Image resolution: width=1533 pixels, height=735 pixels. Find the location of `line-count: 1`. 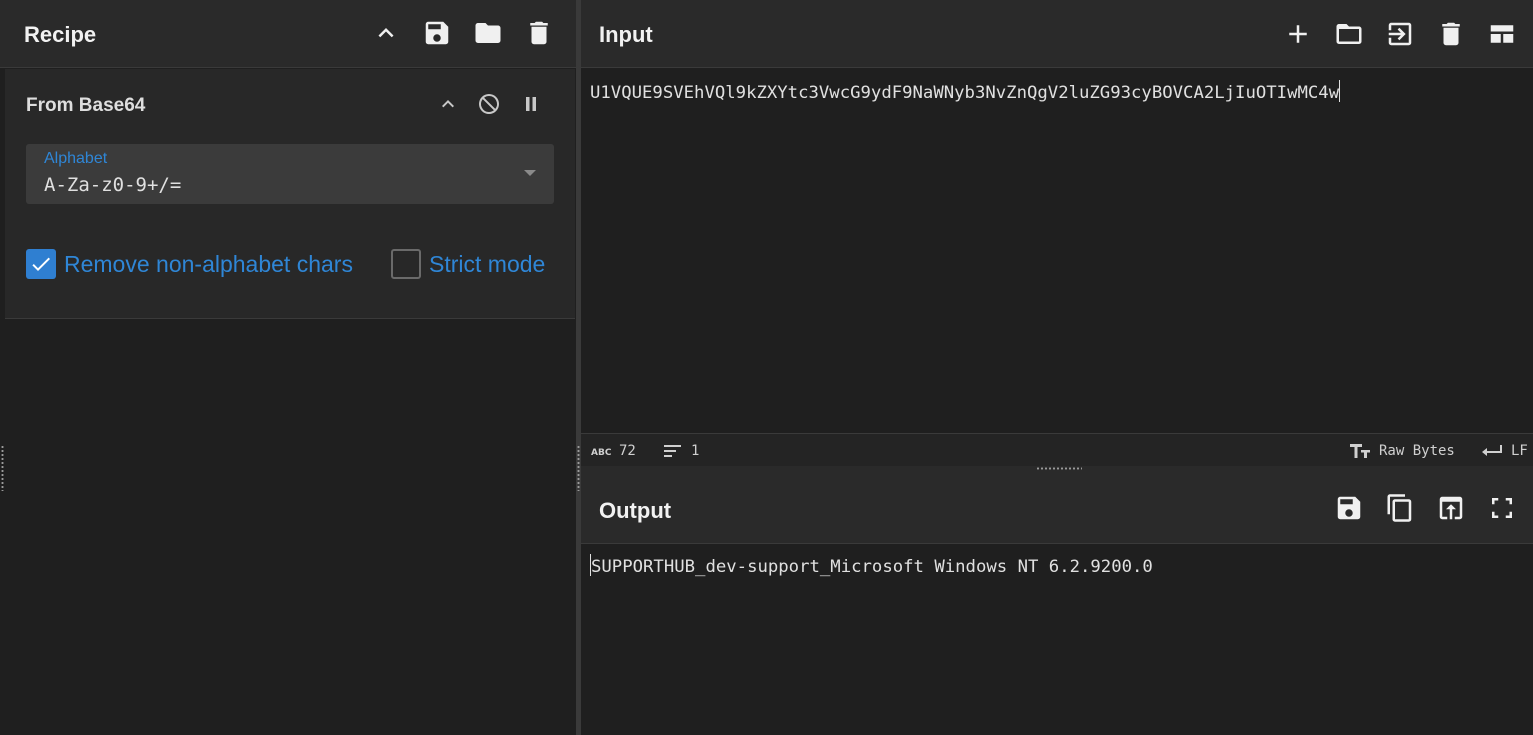

line-count: 1 is located at coordinates (681, 451).